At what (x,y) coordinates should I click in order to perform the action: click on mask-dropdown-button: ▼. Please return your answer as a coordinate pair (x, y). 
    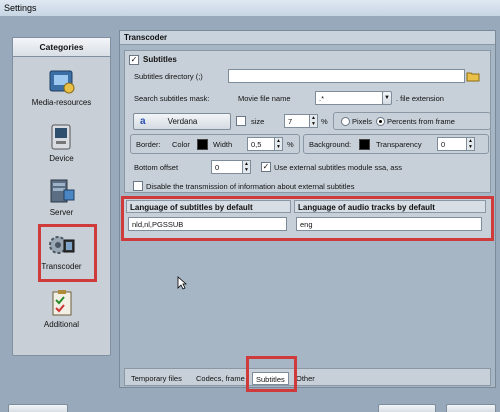
    Looking at the image, I should click on (387, 98).